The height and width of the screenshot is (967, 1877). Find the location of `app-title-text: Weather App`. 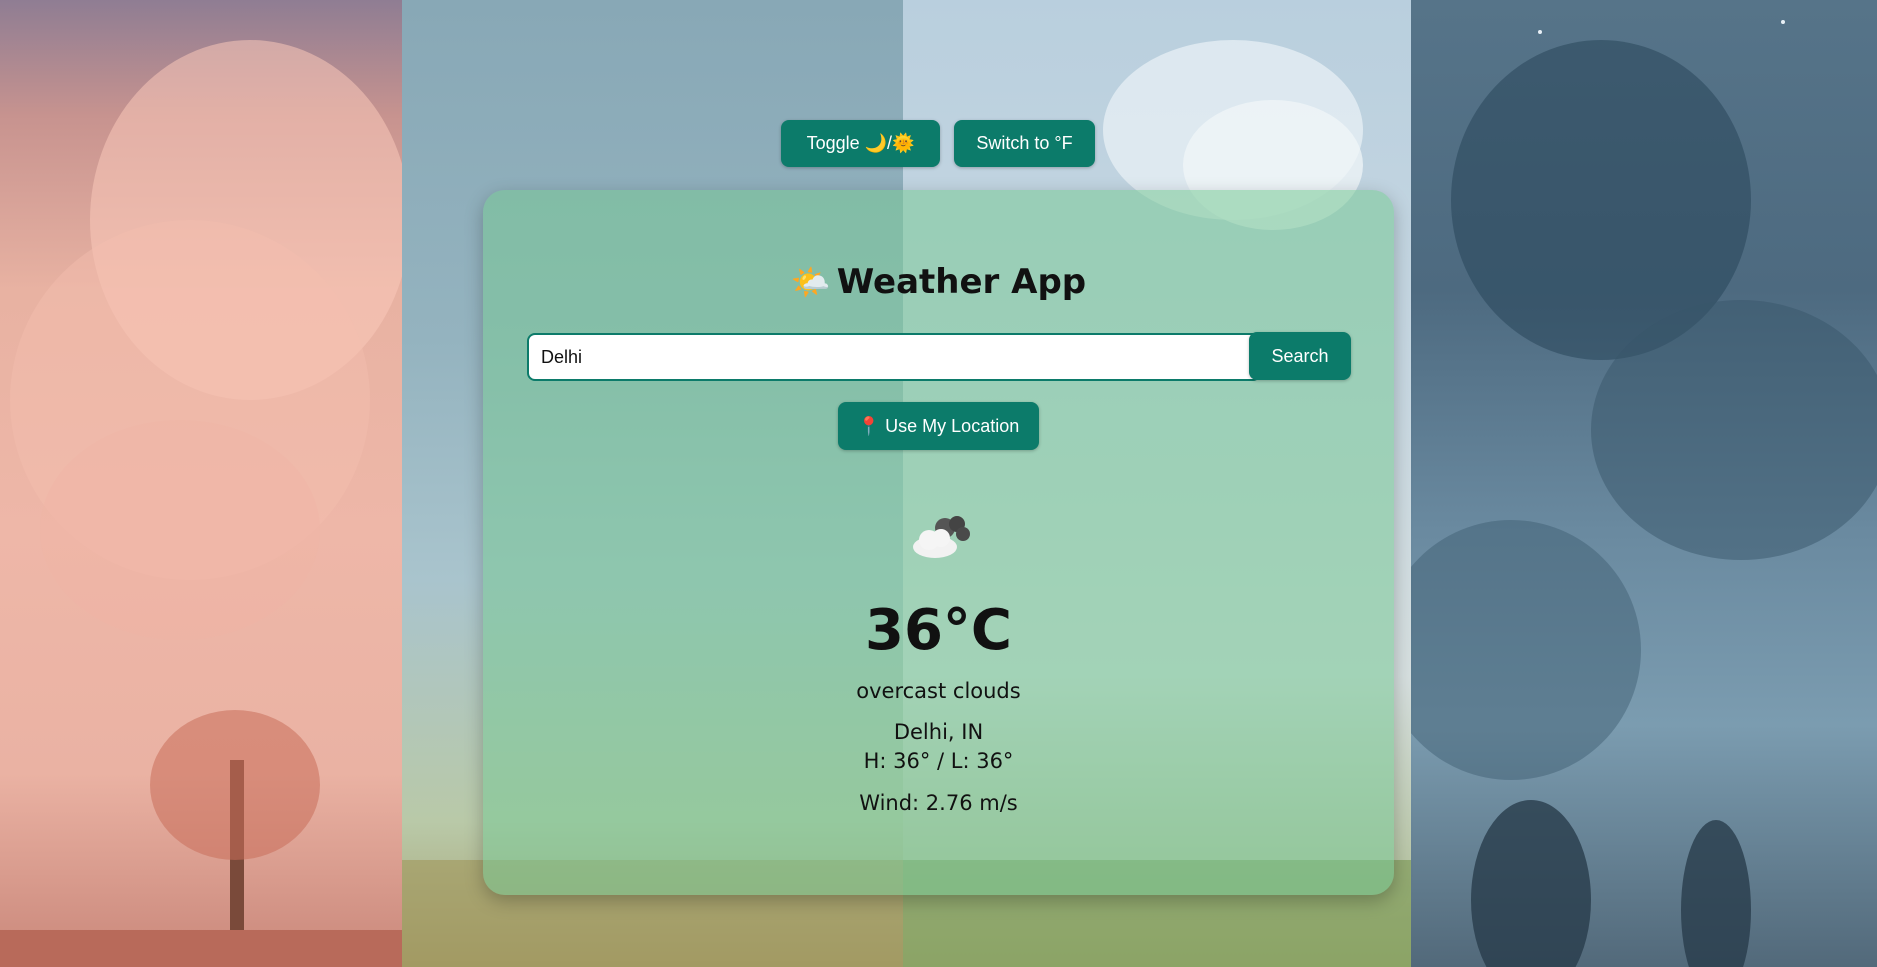

app-title-text: Weather App is located at coordinates (961, 282).